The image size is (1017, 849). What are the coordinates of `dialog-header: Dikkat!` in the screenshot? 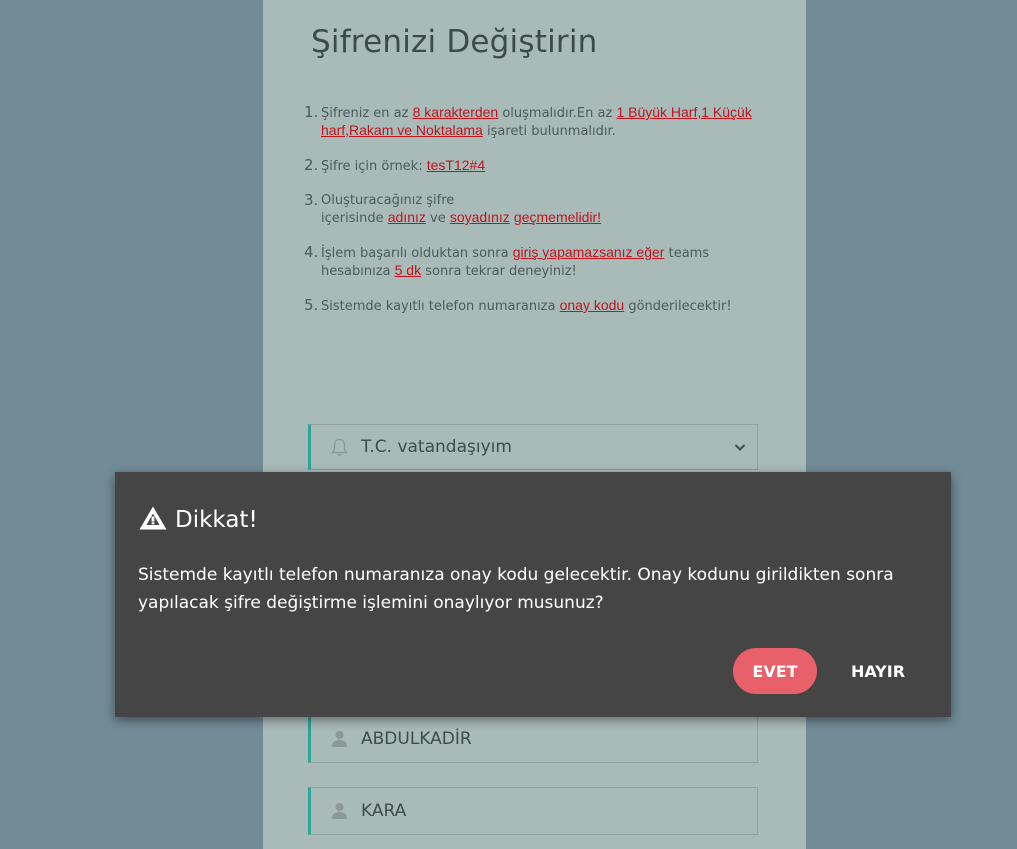 It's located at (198, 520).